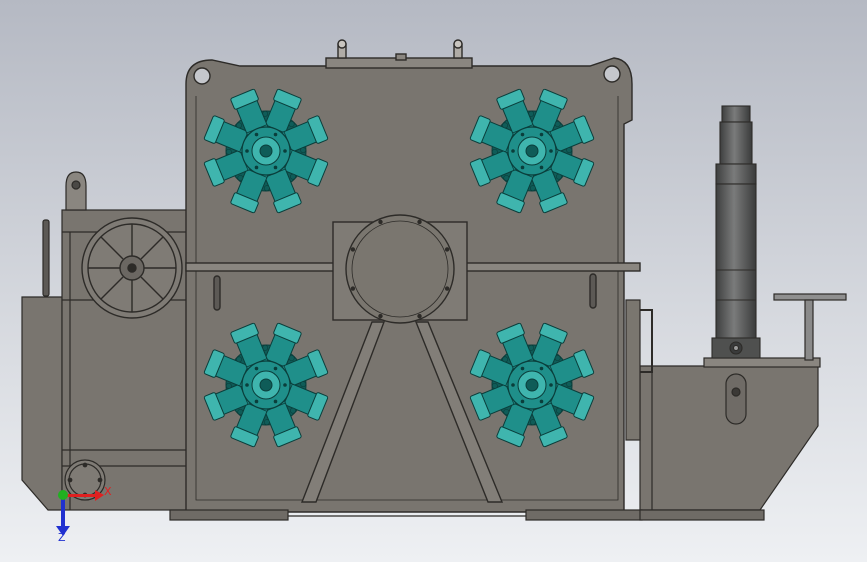  I want to click on triad-x-label: X, so click(108, 491).